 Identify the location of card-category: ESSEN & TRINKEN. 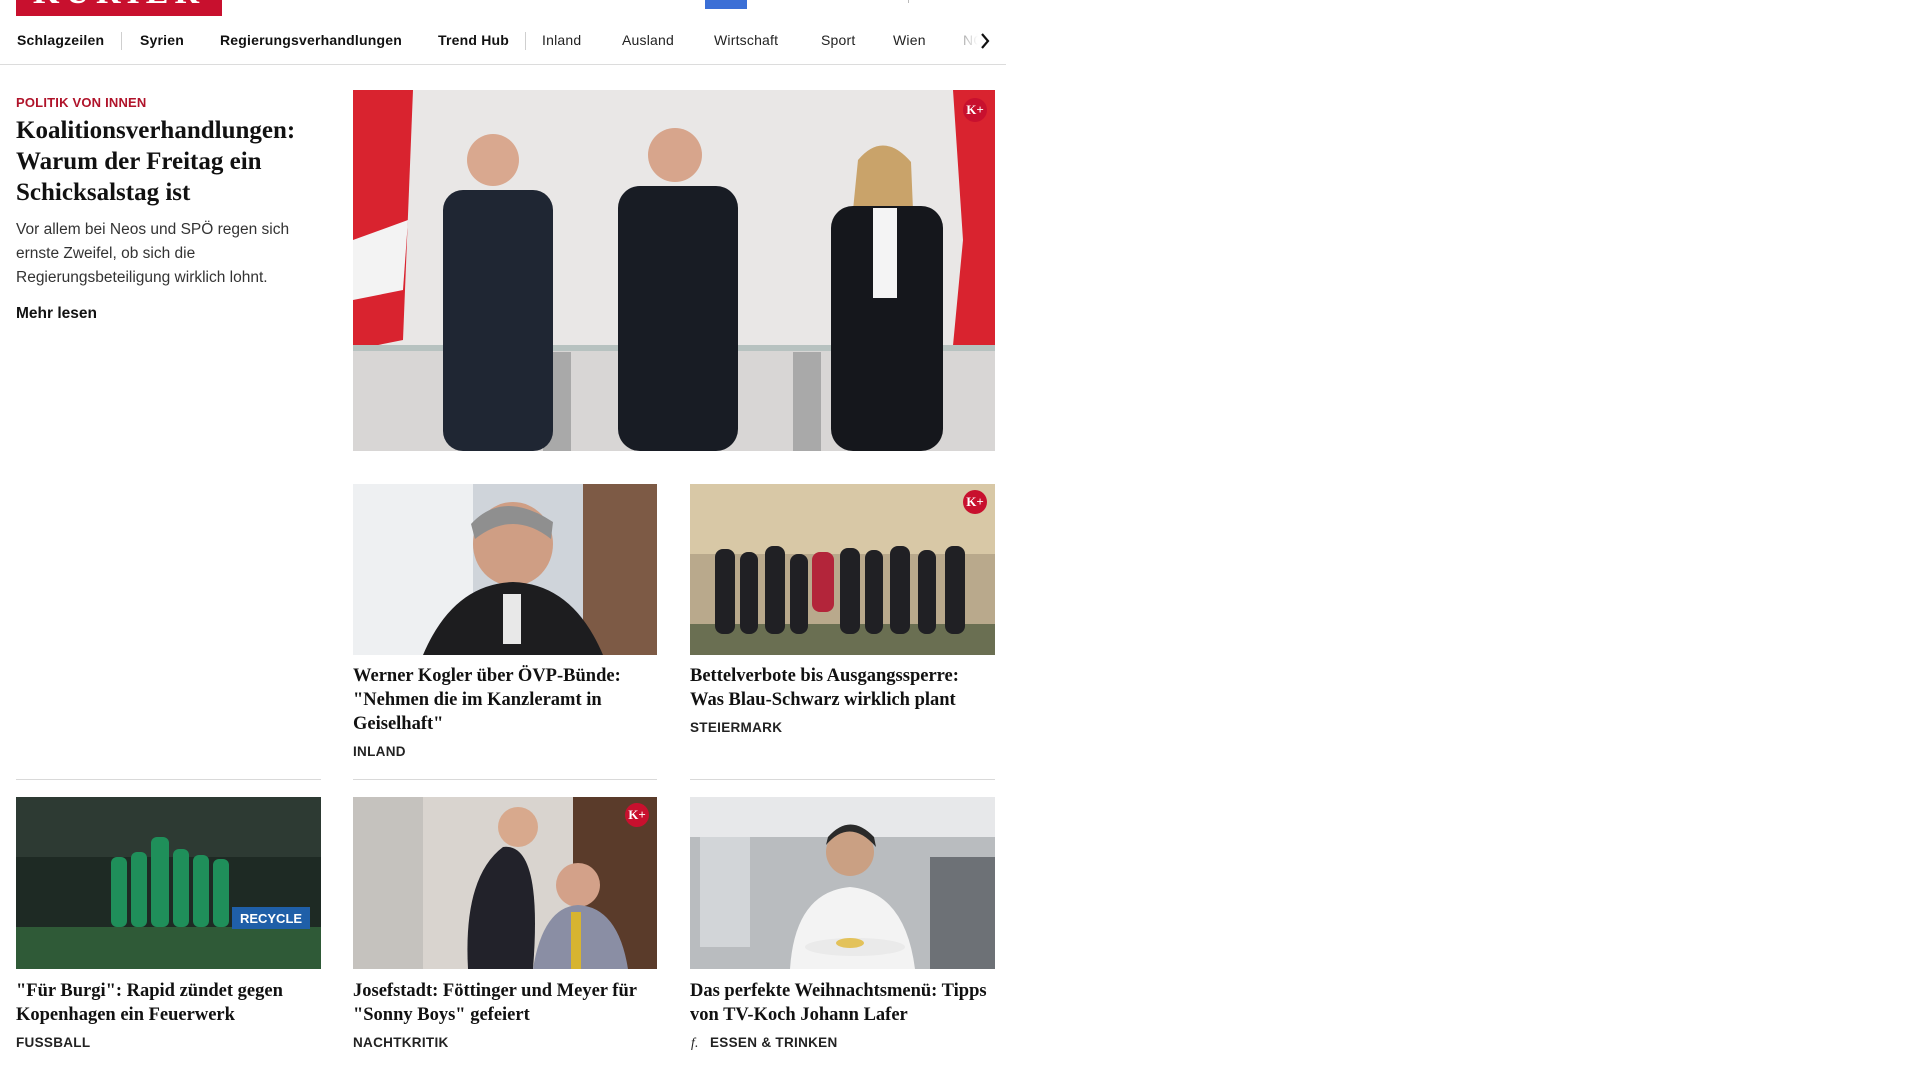
(774, 1042).